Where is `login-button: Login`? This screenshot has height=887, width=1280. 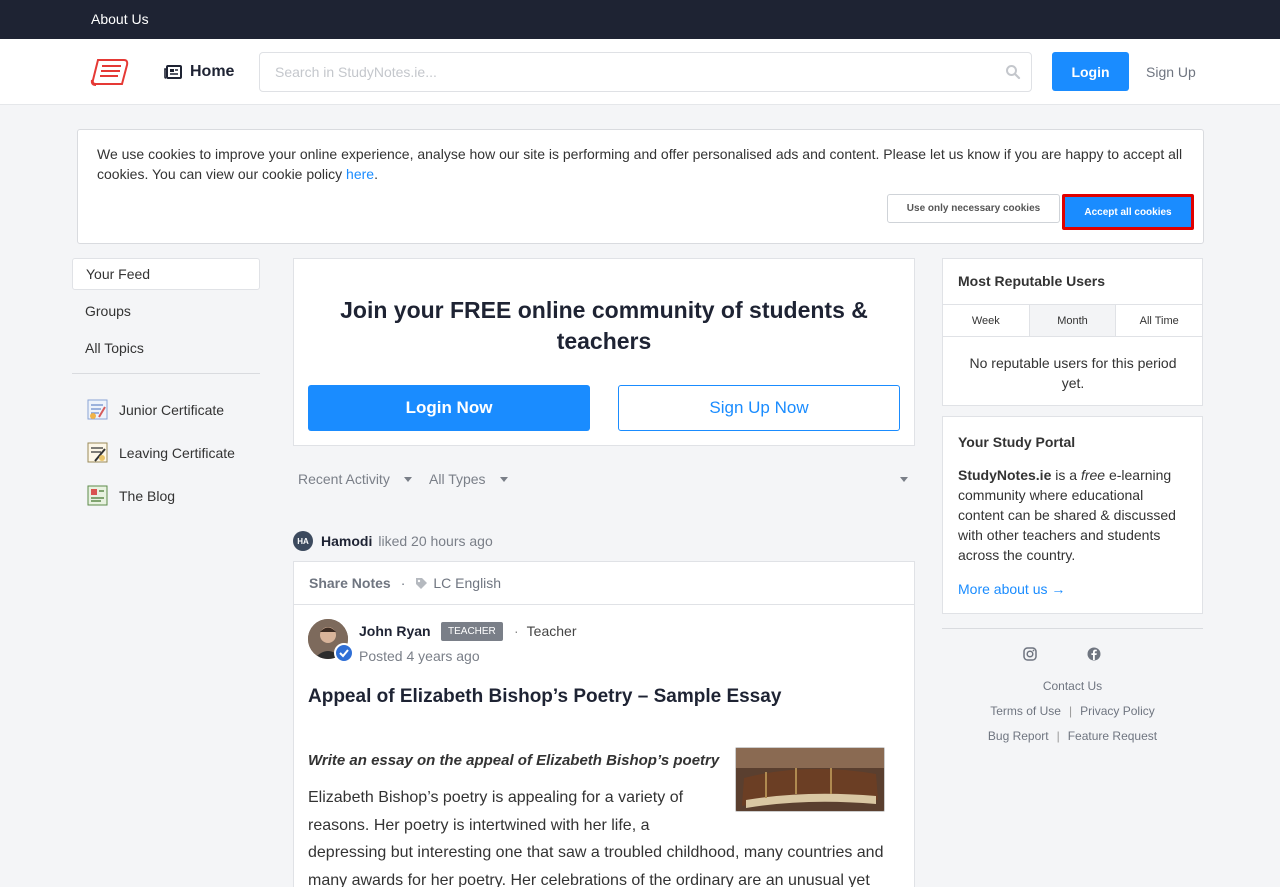
login-button: Login is located at coordinates (1090, 71).